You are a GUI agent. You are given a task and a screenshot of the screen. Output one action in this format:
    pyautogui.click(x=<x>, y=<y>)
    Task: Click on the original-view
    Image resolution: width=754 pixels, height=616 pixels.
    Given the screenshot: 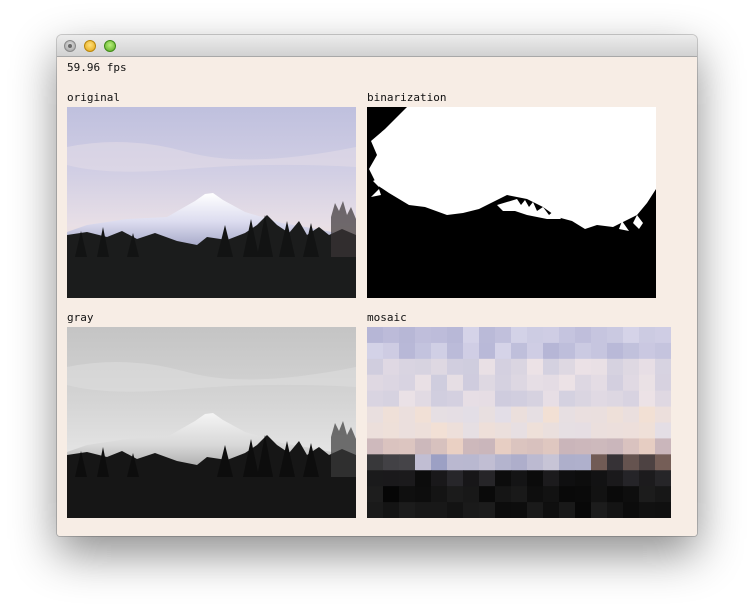 What is the action you would take?
    pyautogui.click(x=211, y=202)
    